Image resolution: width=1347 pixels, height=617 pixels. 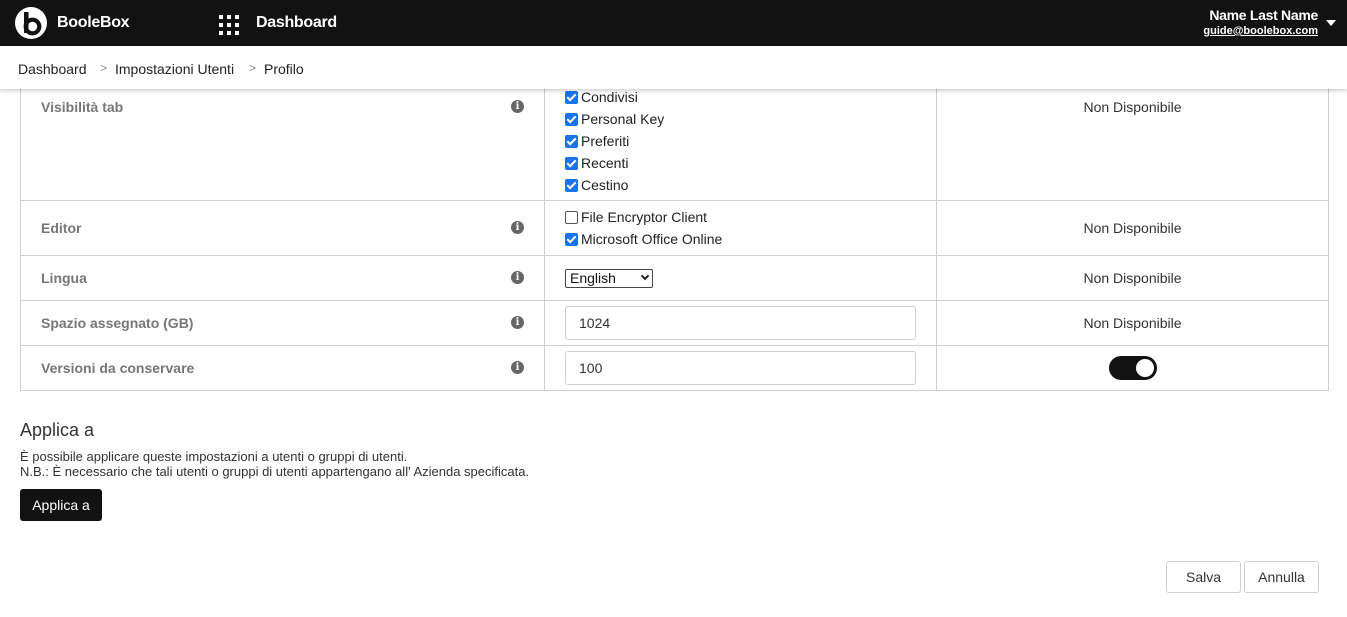 I want to click on boolebox-logo-icon, so click(x=31, y=23).